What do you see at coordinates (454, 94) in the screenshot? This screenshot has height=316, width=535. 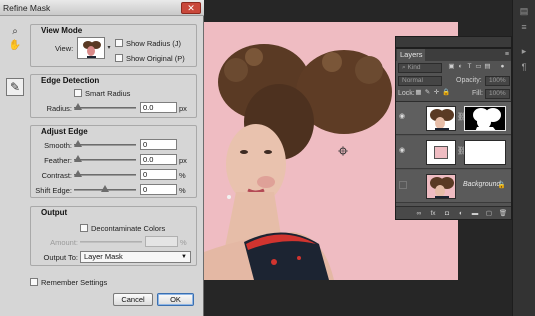 I see `lock-fill-row: Lock: ▦ ✎ ✛ 🔒 Fill: 100%` at bounding box center [454, 94].